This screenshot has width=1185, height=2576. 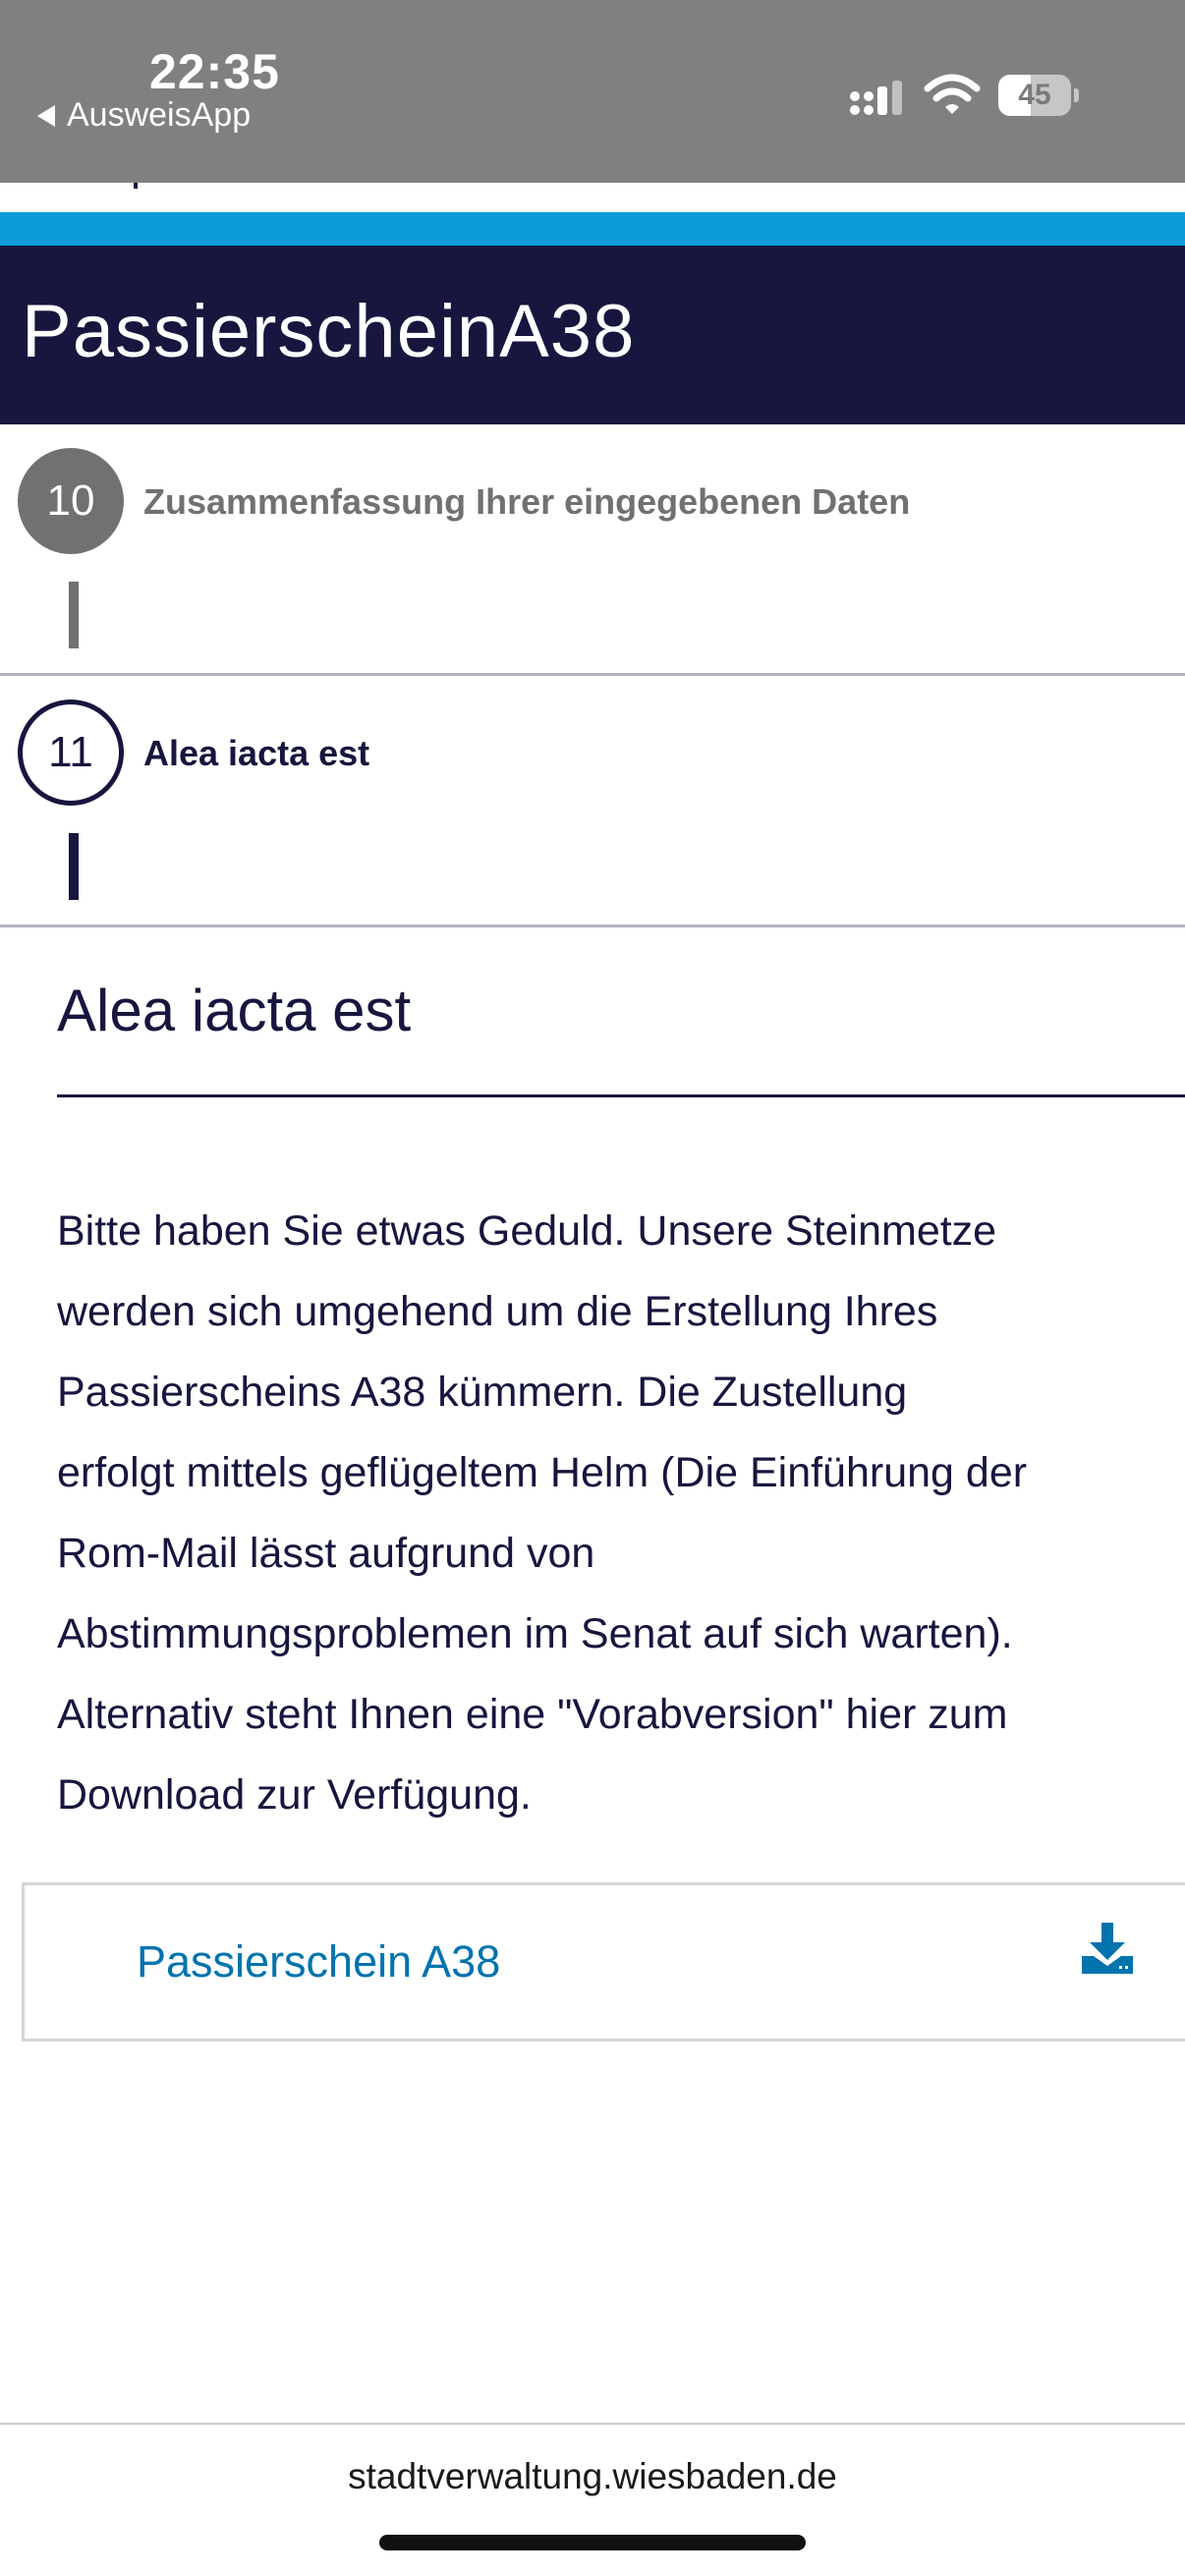 I want to click on footer-divider, so click(x=592, y=2424).